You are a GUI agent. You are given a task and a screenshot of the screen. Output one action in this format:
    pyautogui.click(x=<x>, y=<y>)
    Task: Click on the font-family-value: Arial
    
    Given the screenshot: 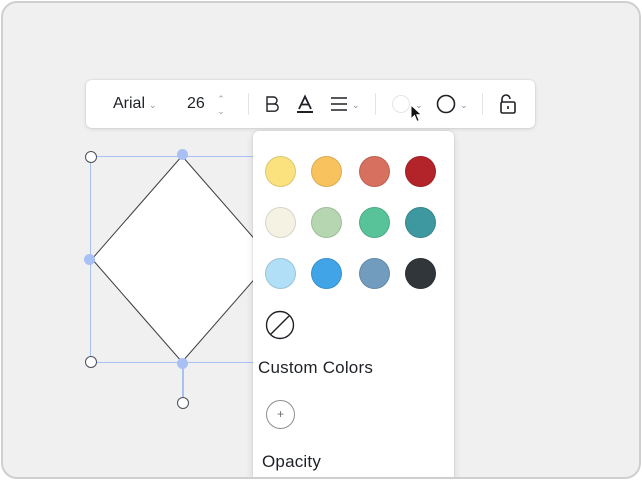 What is the action you would take?
    pyautogui.click(x=129, y=103)
    